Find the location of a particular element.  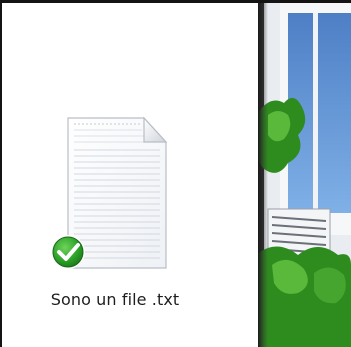

green-checkmark-icon is located at coordinates (68, 252).